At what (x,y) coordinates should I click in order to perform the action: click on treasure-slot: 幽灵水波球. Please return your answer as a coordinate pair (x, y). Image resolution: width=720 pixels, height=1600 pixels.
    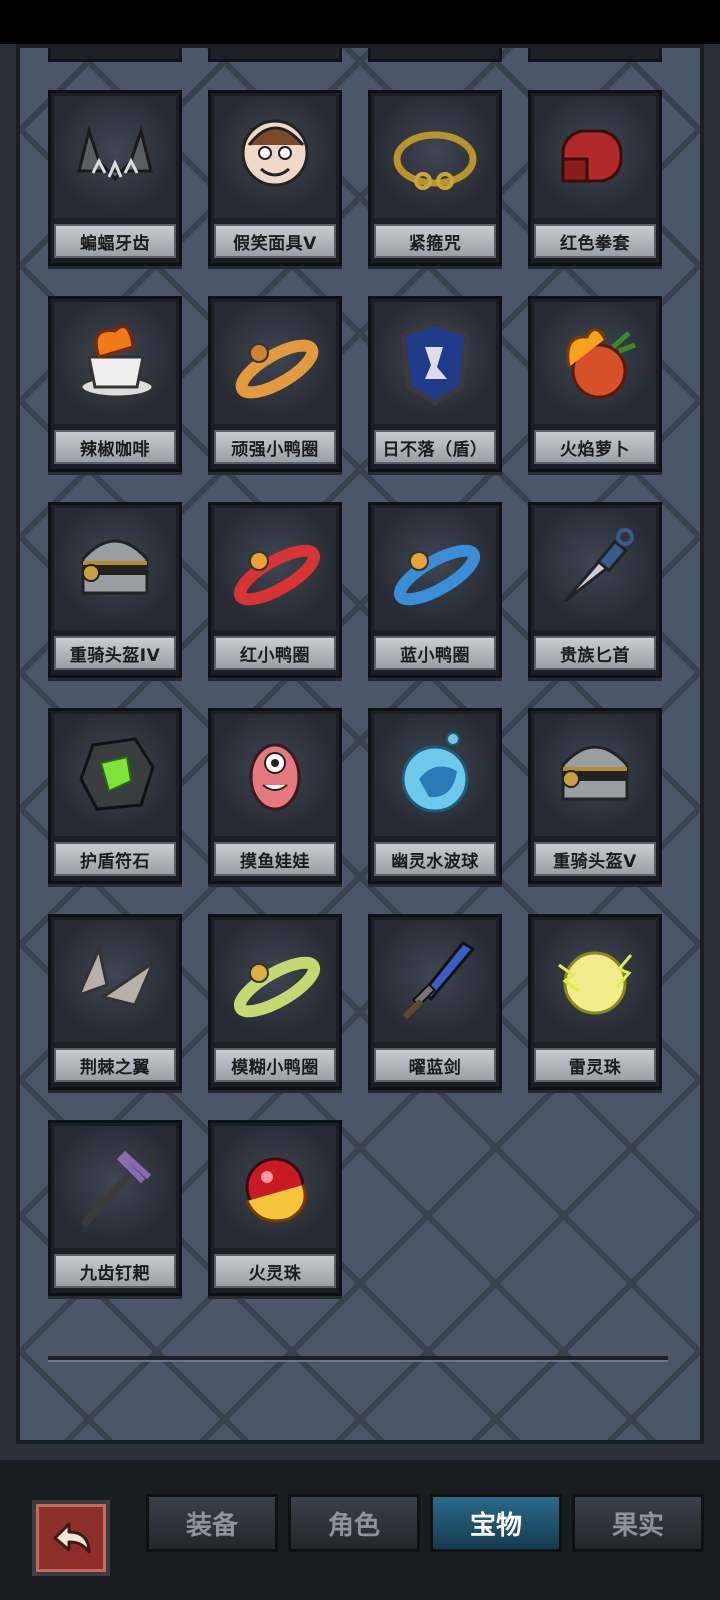
    Looking at the image, I should click on (435, 796).